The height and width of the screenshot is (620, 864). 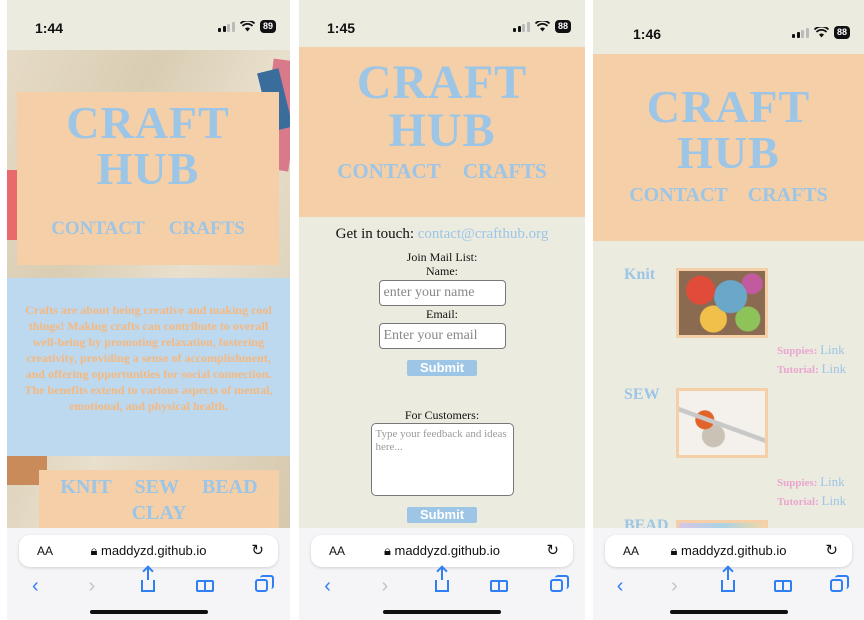 I want to click on feedback-submit-button: Submit, so click(x=442, y=515).